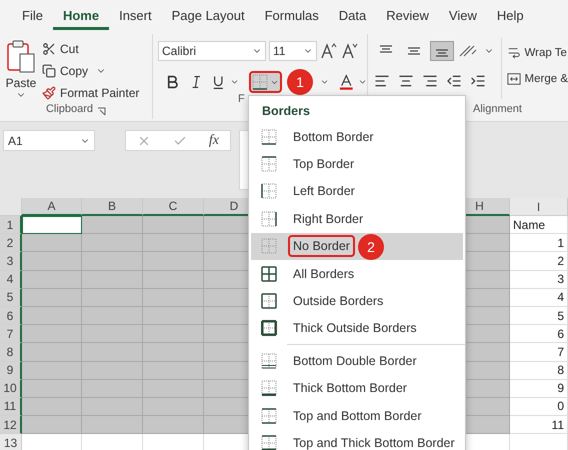 This screenshot has width=568, height=450. What do you see at coordinates (52, 207) in the screenshot?
I see `column-header: A` at bounding box center [52, 207].